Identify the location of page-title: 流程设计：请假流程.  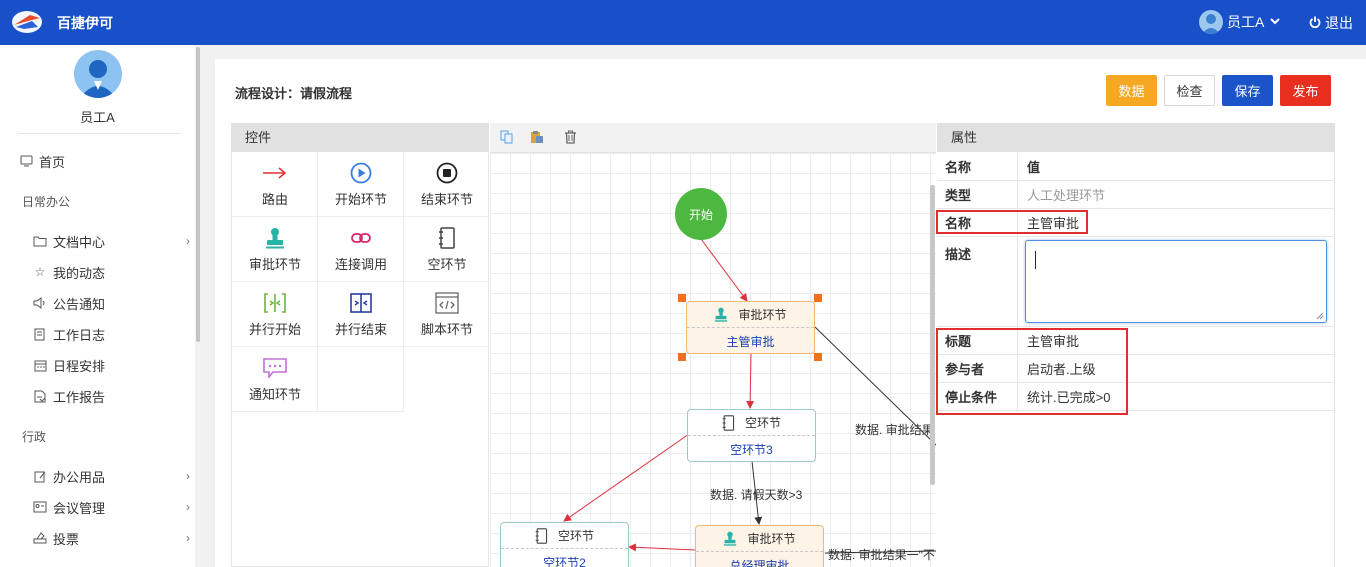
(294, 93).